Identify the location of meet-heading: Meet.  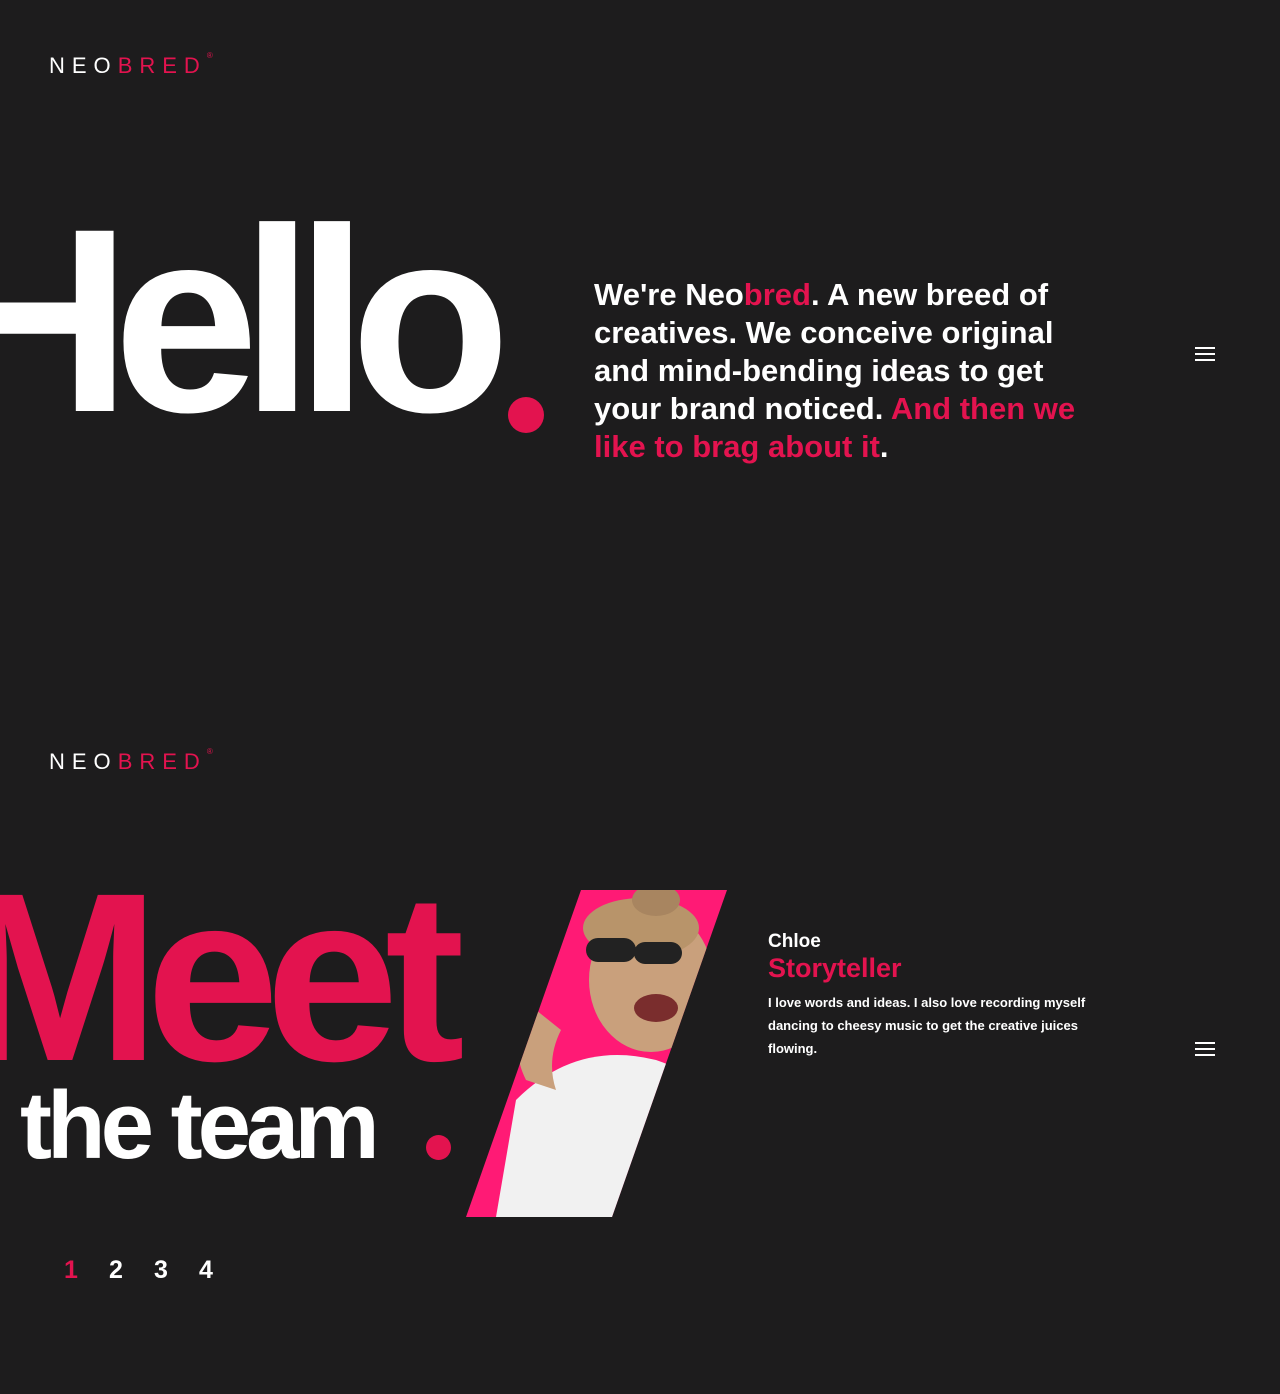
(232, 967).